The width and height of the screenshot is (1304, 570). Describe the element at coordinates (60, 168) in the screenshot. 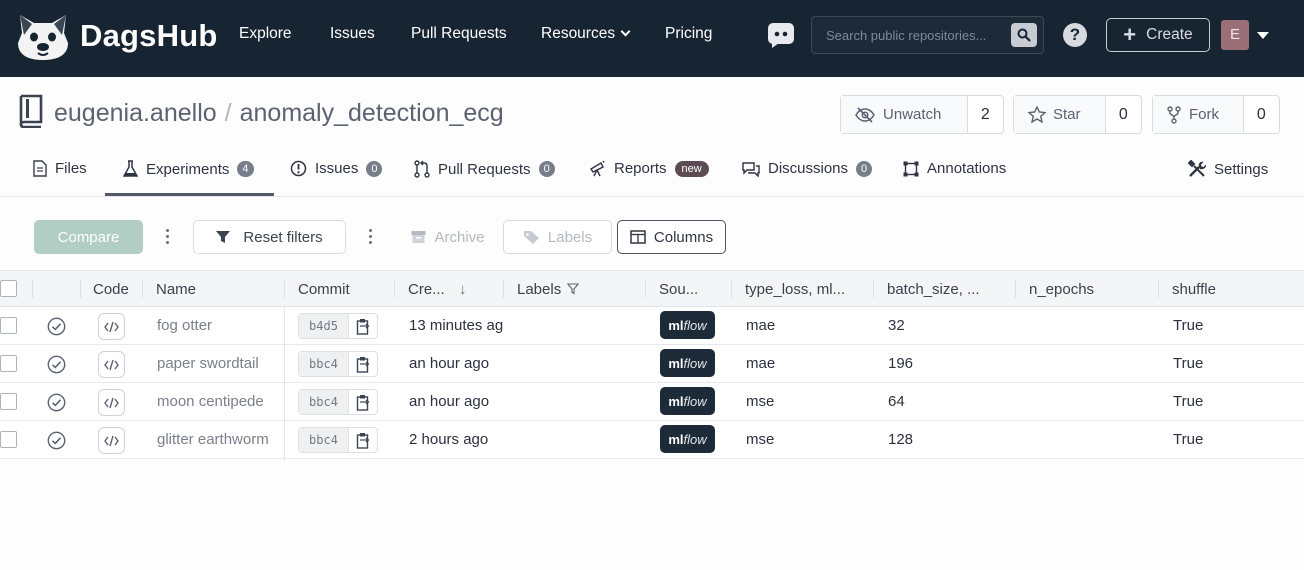

I see `tab-files: Files` at that location.